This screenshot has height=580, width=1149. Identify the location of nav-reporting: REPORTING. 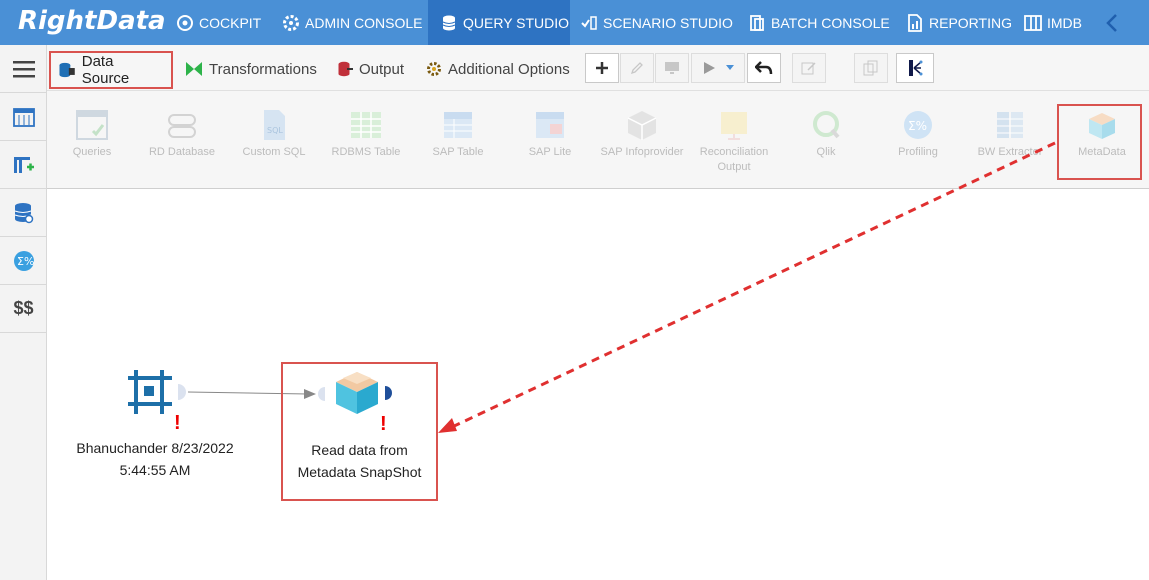
(959, 22).